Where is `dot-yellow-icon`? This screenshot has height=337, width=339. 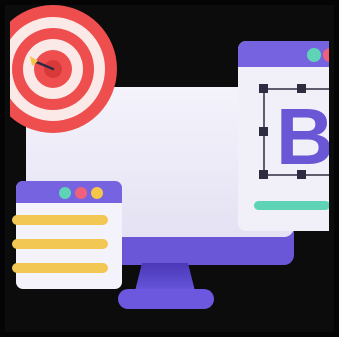
dot-yellow-icon is located at coordinates (97, 193).